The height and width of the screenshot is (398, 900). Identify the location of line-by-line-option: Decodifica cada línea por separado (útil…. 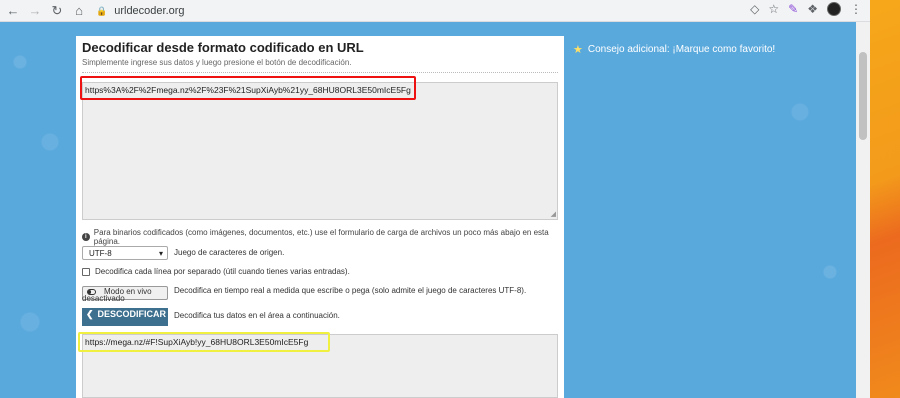
(216, 271).